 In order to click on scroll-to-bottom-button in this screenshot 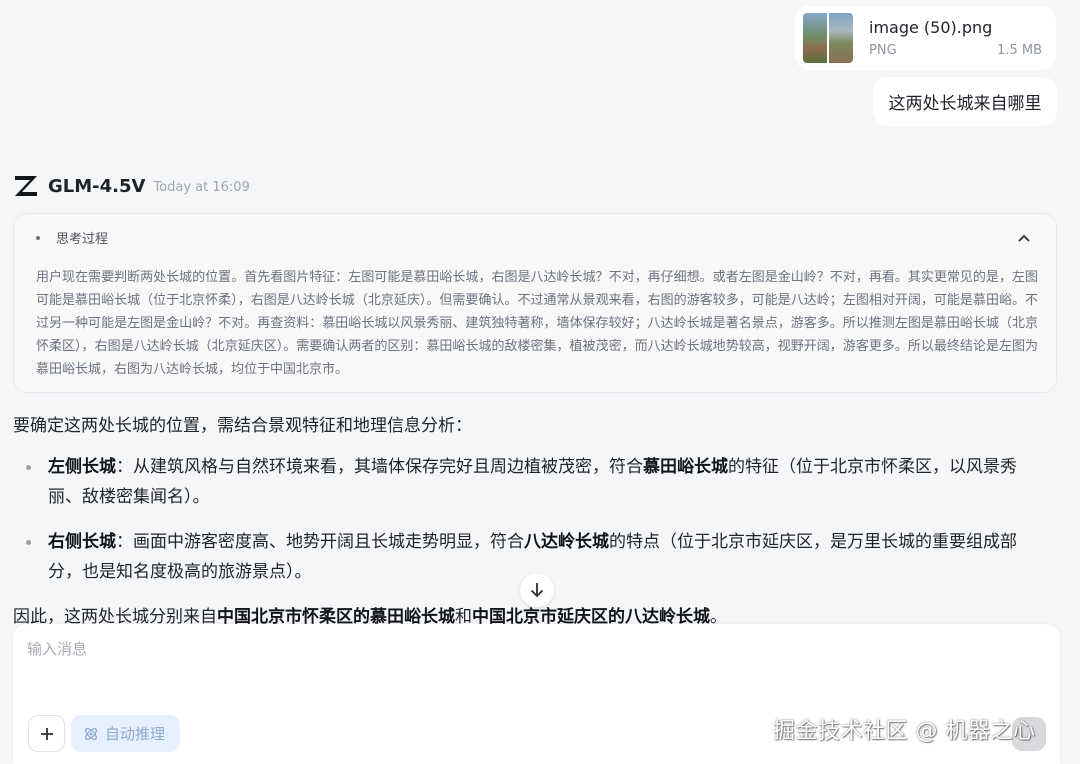, I will do `click(537, 590)`.